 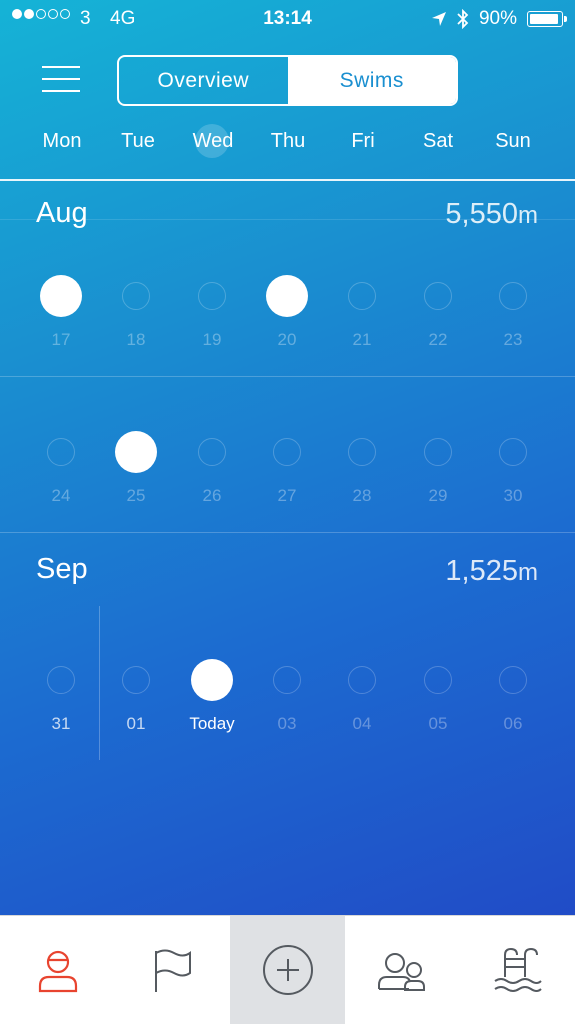 I want to click on calendar-day: 01, so click(x=136, y=700).